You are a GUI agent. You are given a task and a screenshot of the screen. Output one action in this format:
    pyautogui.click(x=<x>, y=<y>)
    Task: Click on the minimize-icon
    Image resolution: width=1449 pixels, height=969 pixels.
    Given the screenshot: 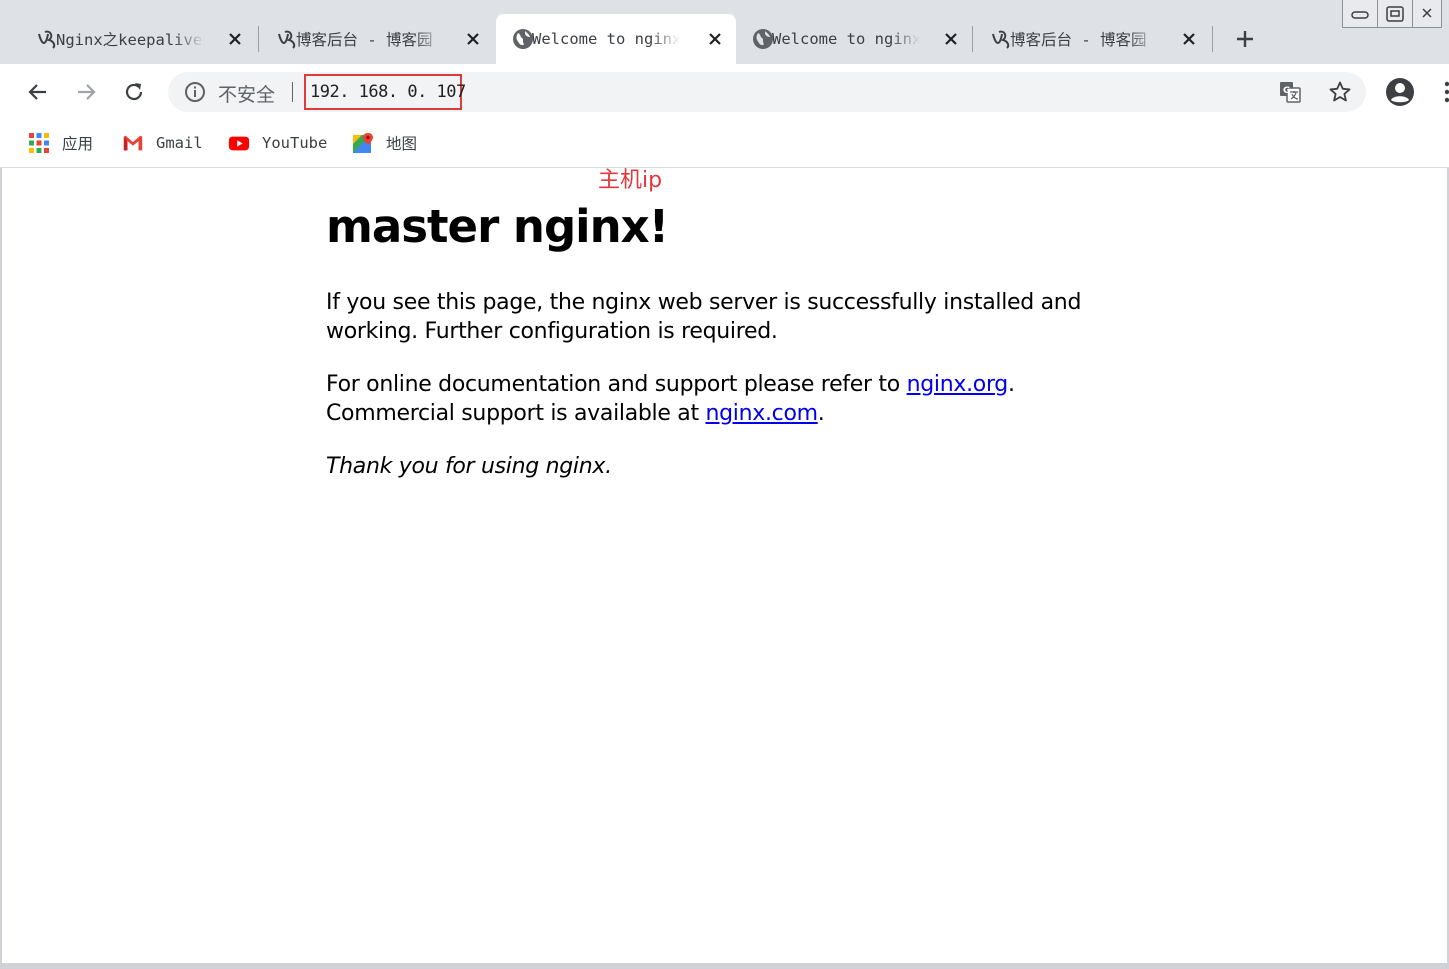 What is the action you would take?
    pyautogui.click(x=1360, y=14)
    